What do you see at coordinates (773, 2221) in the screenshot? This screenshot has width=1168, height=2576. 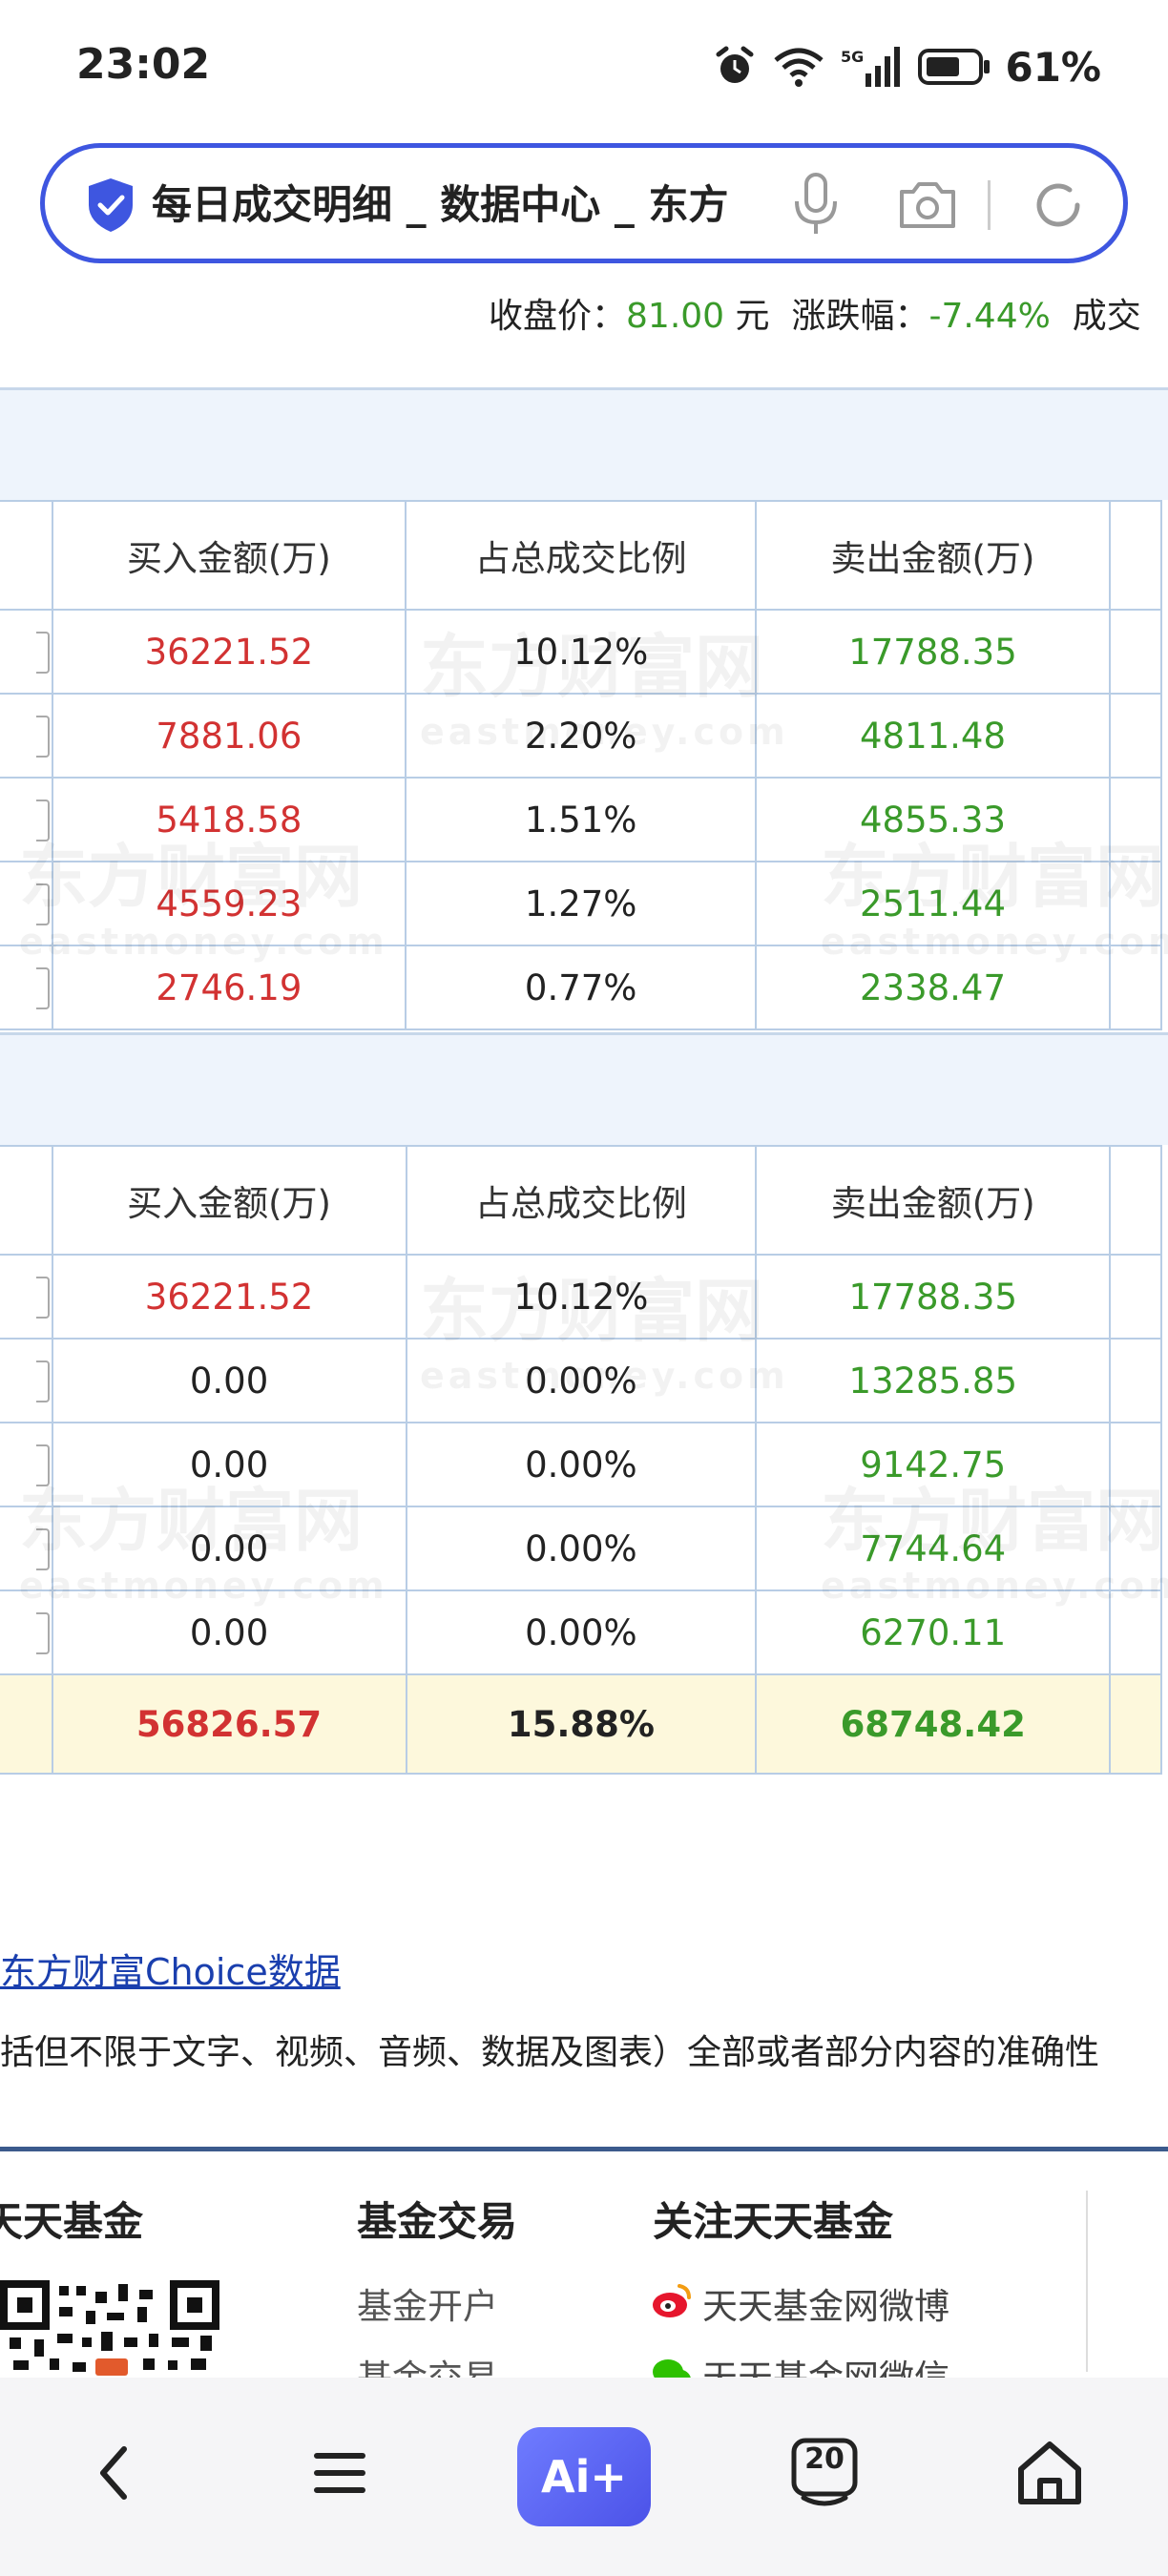 I see `footer-col3-title: 关注天天基金` at bounding box center [773, 2221].